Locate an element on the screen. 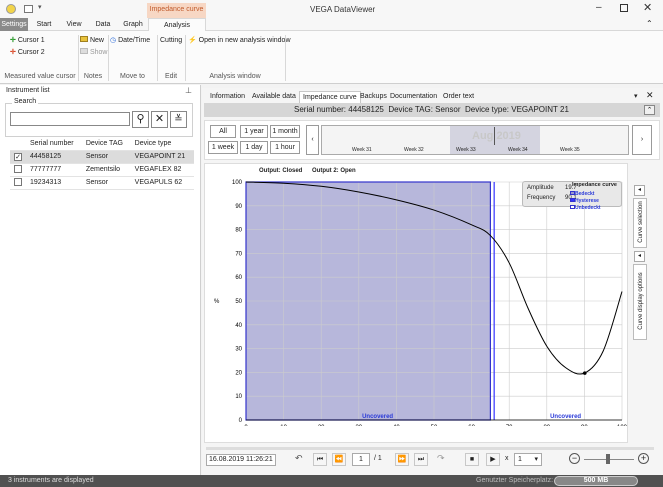 The height and width of the screenshot is (487, 663). table-row: 19234313 Sensor VEGAPULS 62 is located at coordinates (102, 183).